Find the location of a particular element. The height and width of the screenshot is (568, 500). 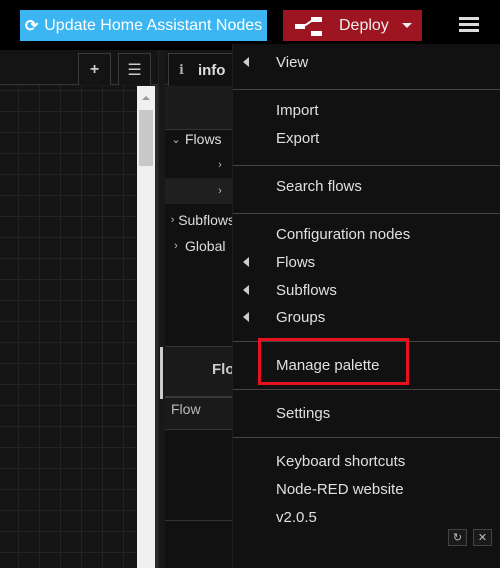

workspace-tab-bar: + ☰ is located at coordinates (79, 67).